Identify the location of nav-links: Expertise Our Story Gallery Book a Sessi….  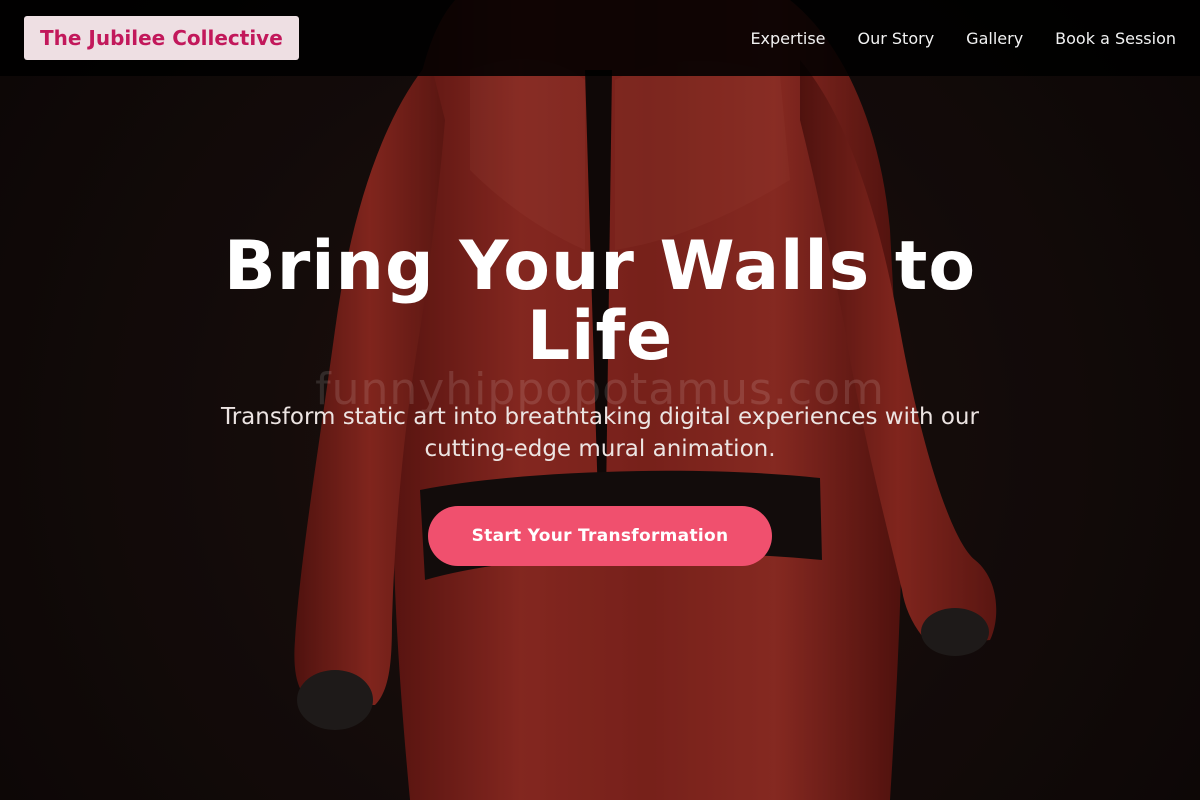
(963, 38).